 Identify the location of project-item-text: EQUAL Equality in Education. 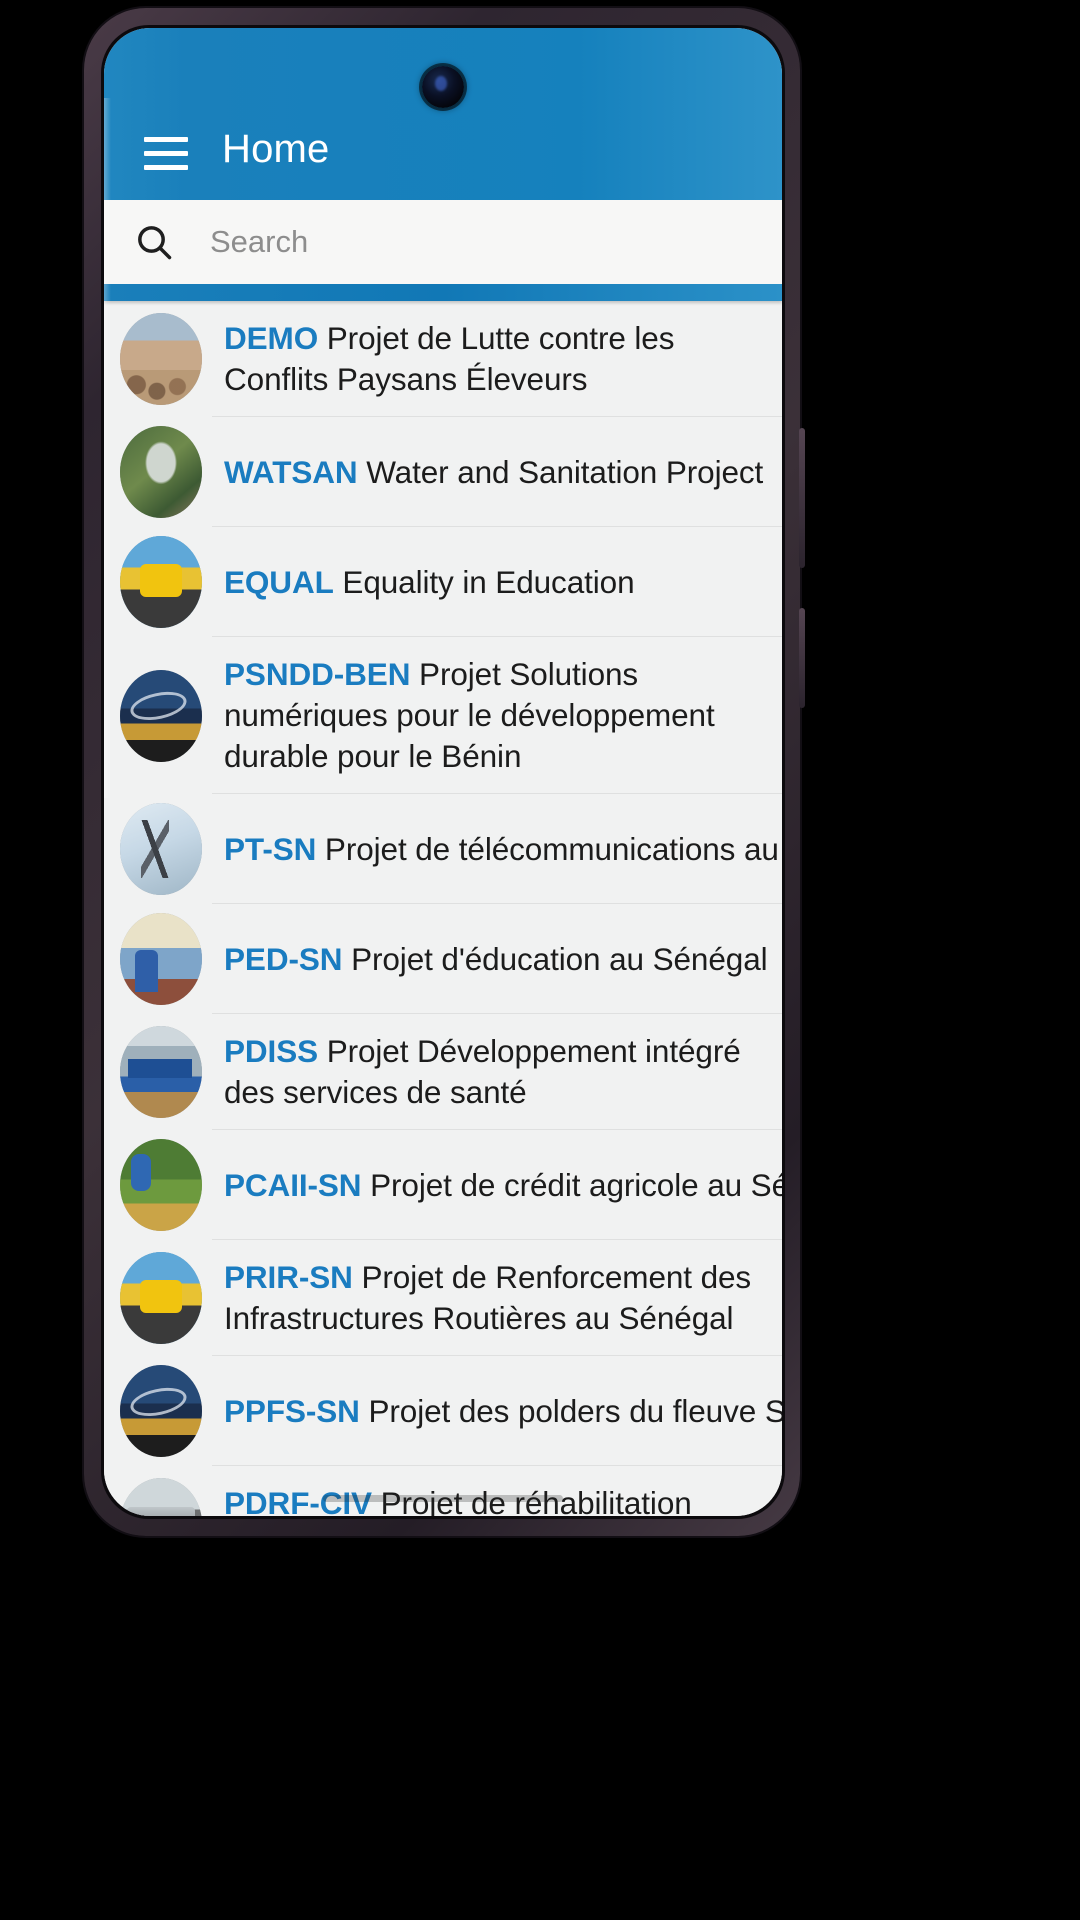
(503, 582).